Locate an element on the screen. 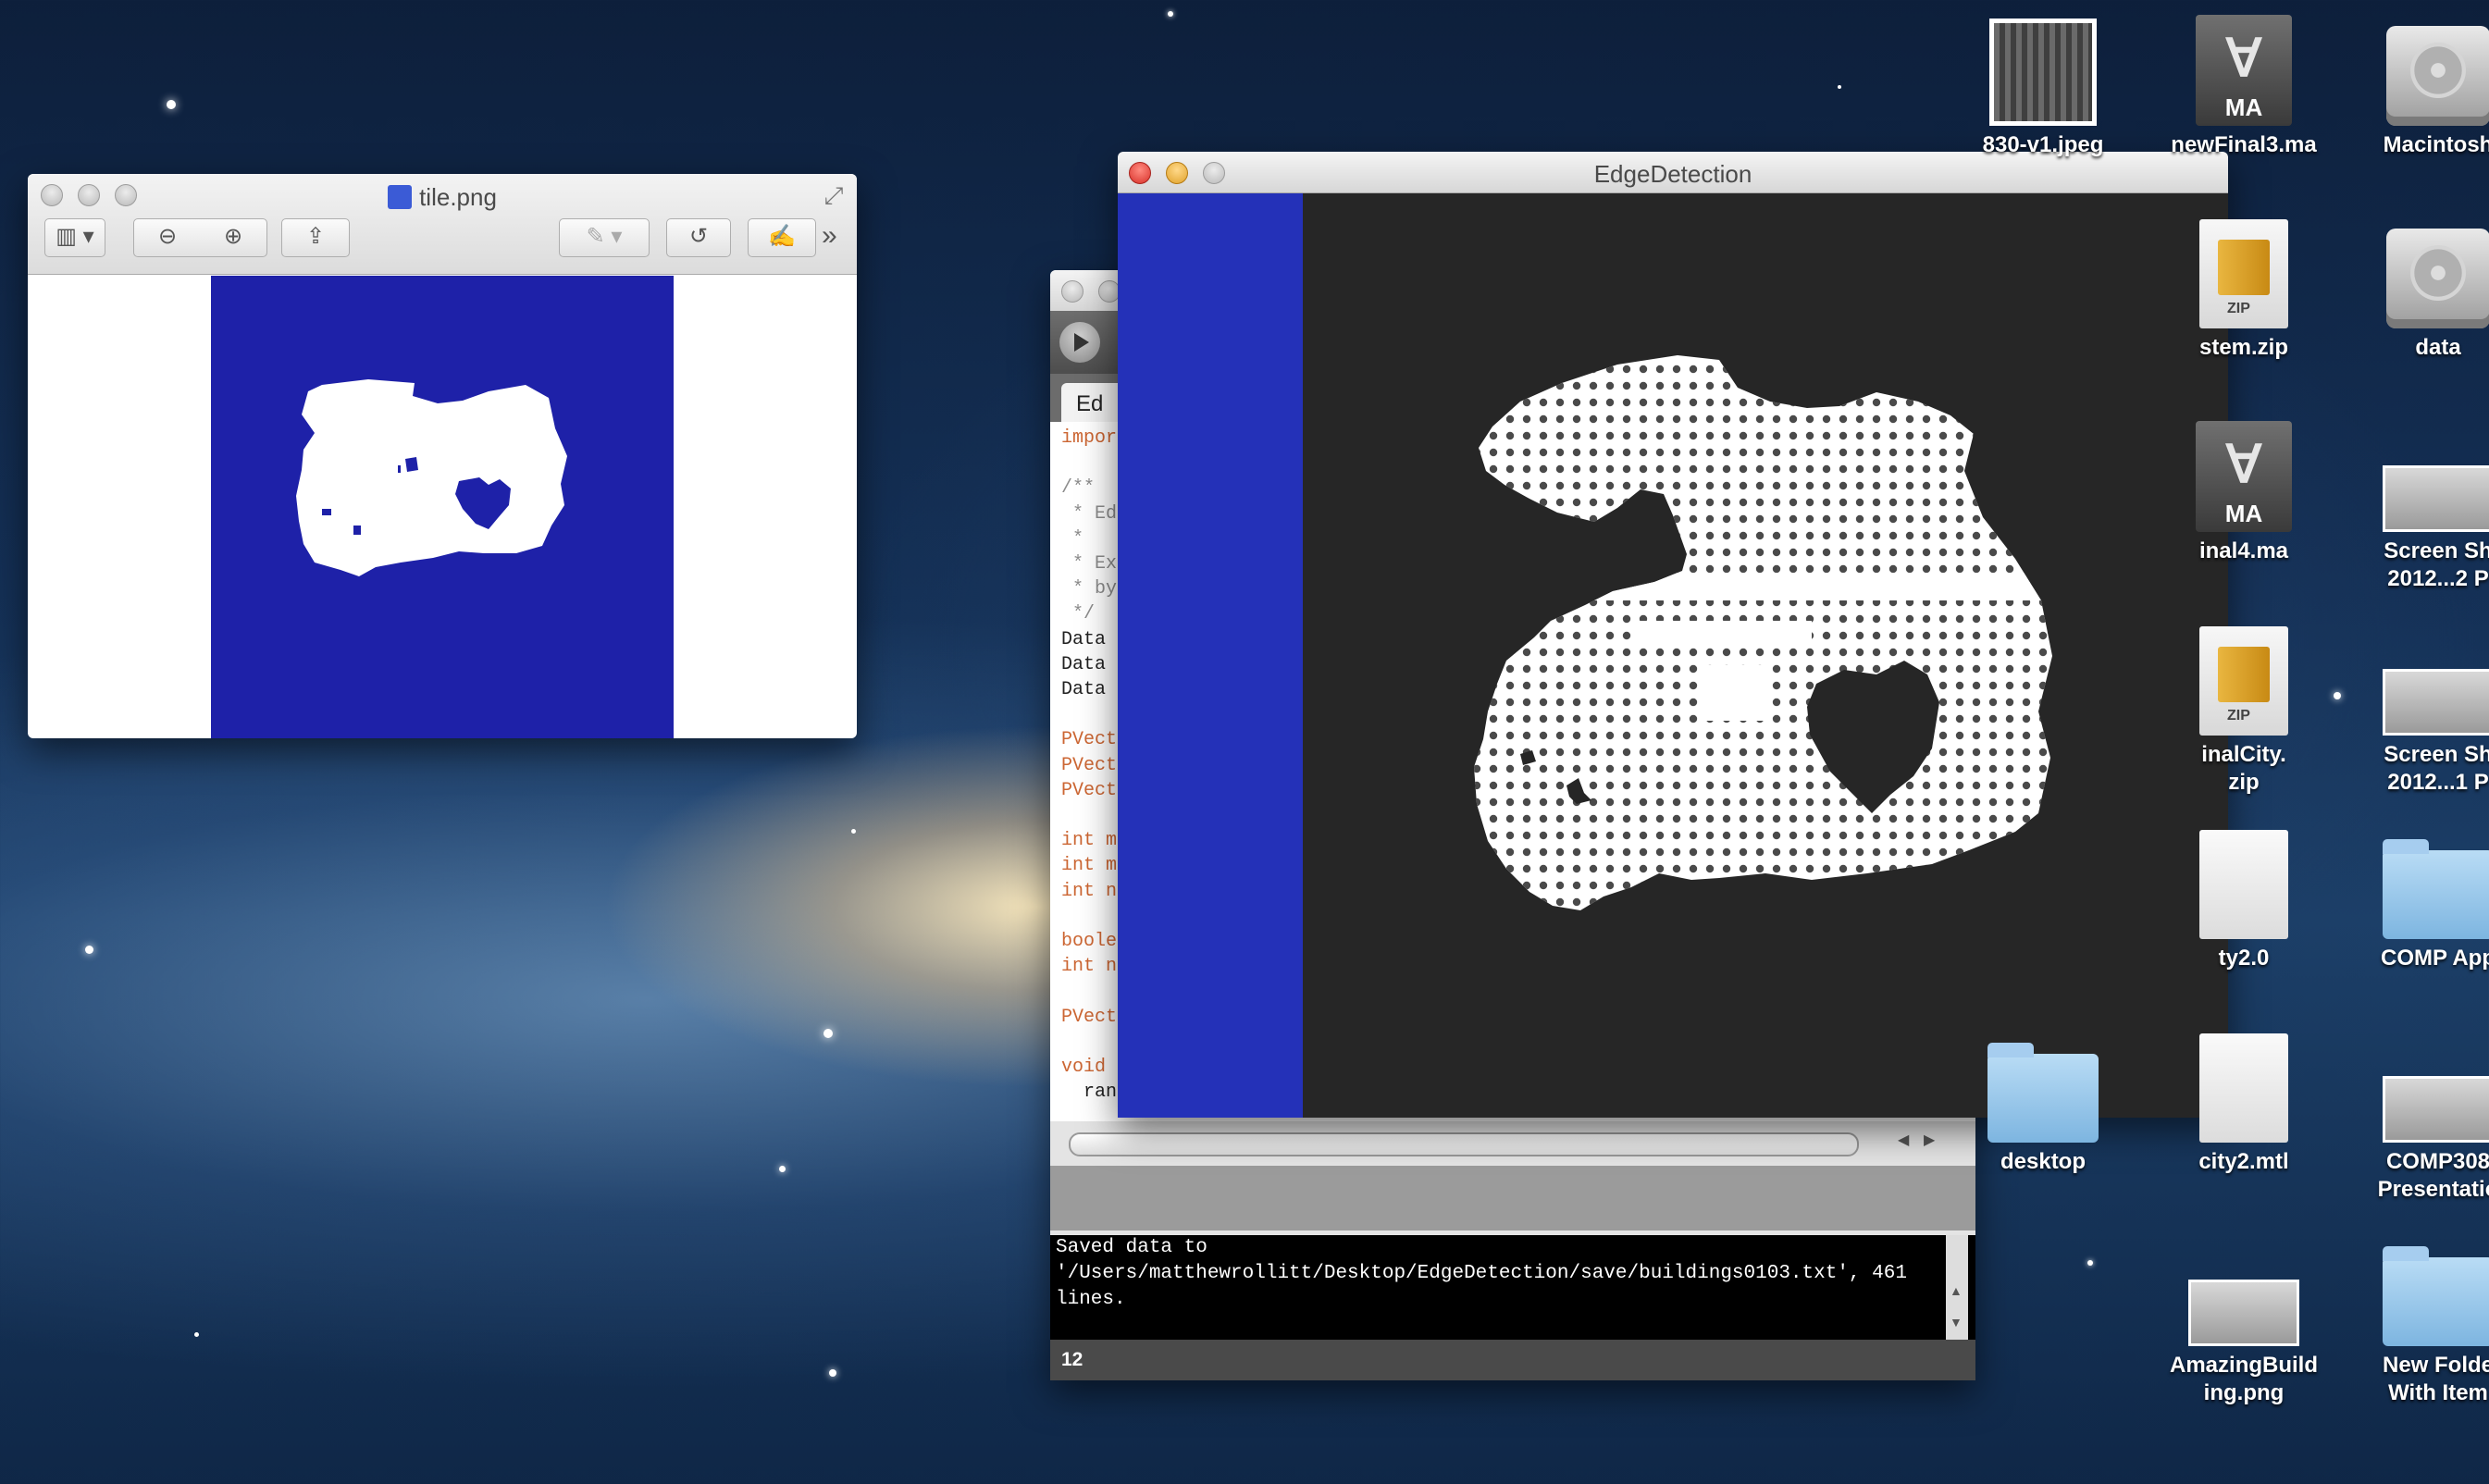 Image resolution: width=2489 pixels, height=1484 pixels. desktop-icon: desktop is located at coordinates (2043, 1099).